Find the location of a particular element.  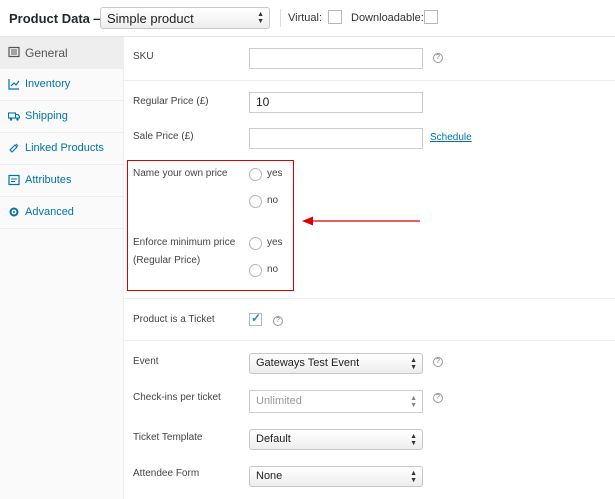

event-label: Event is located at coordinates (146, 361).